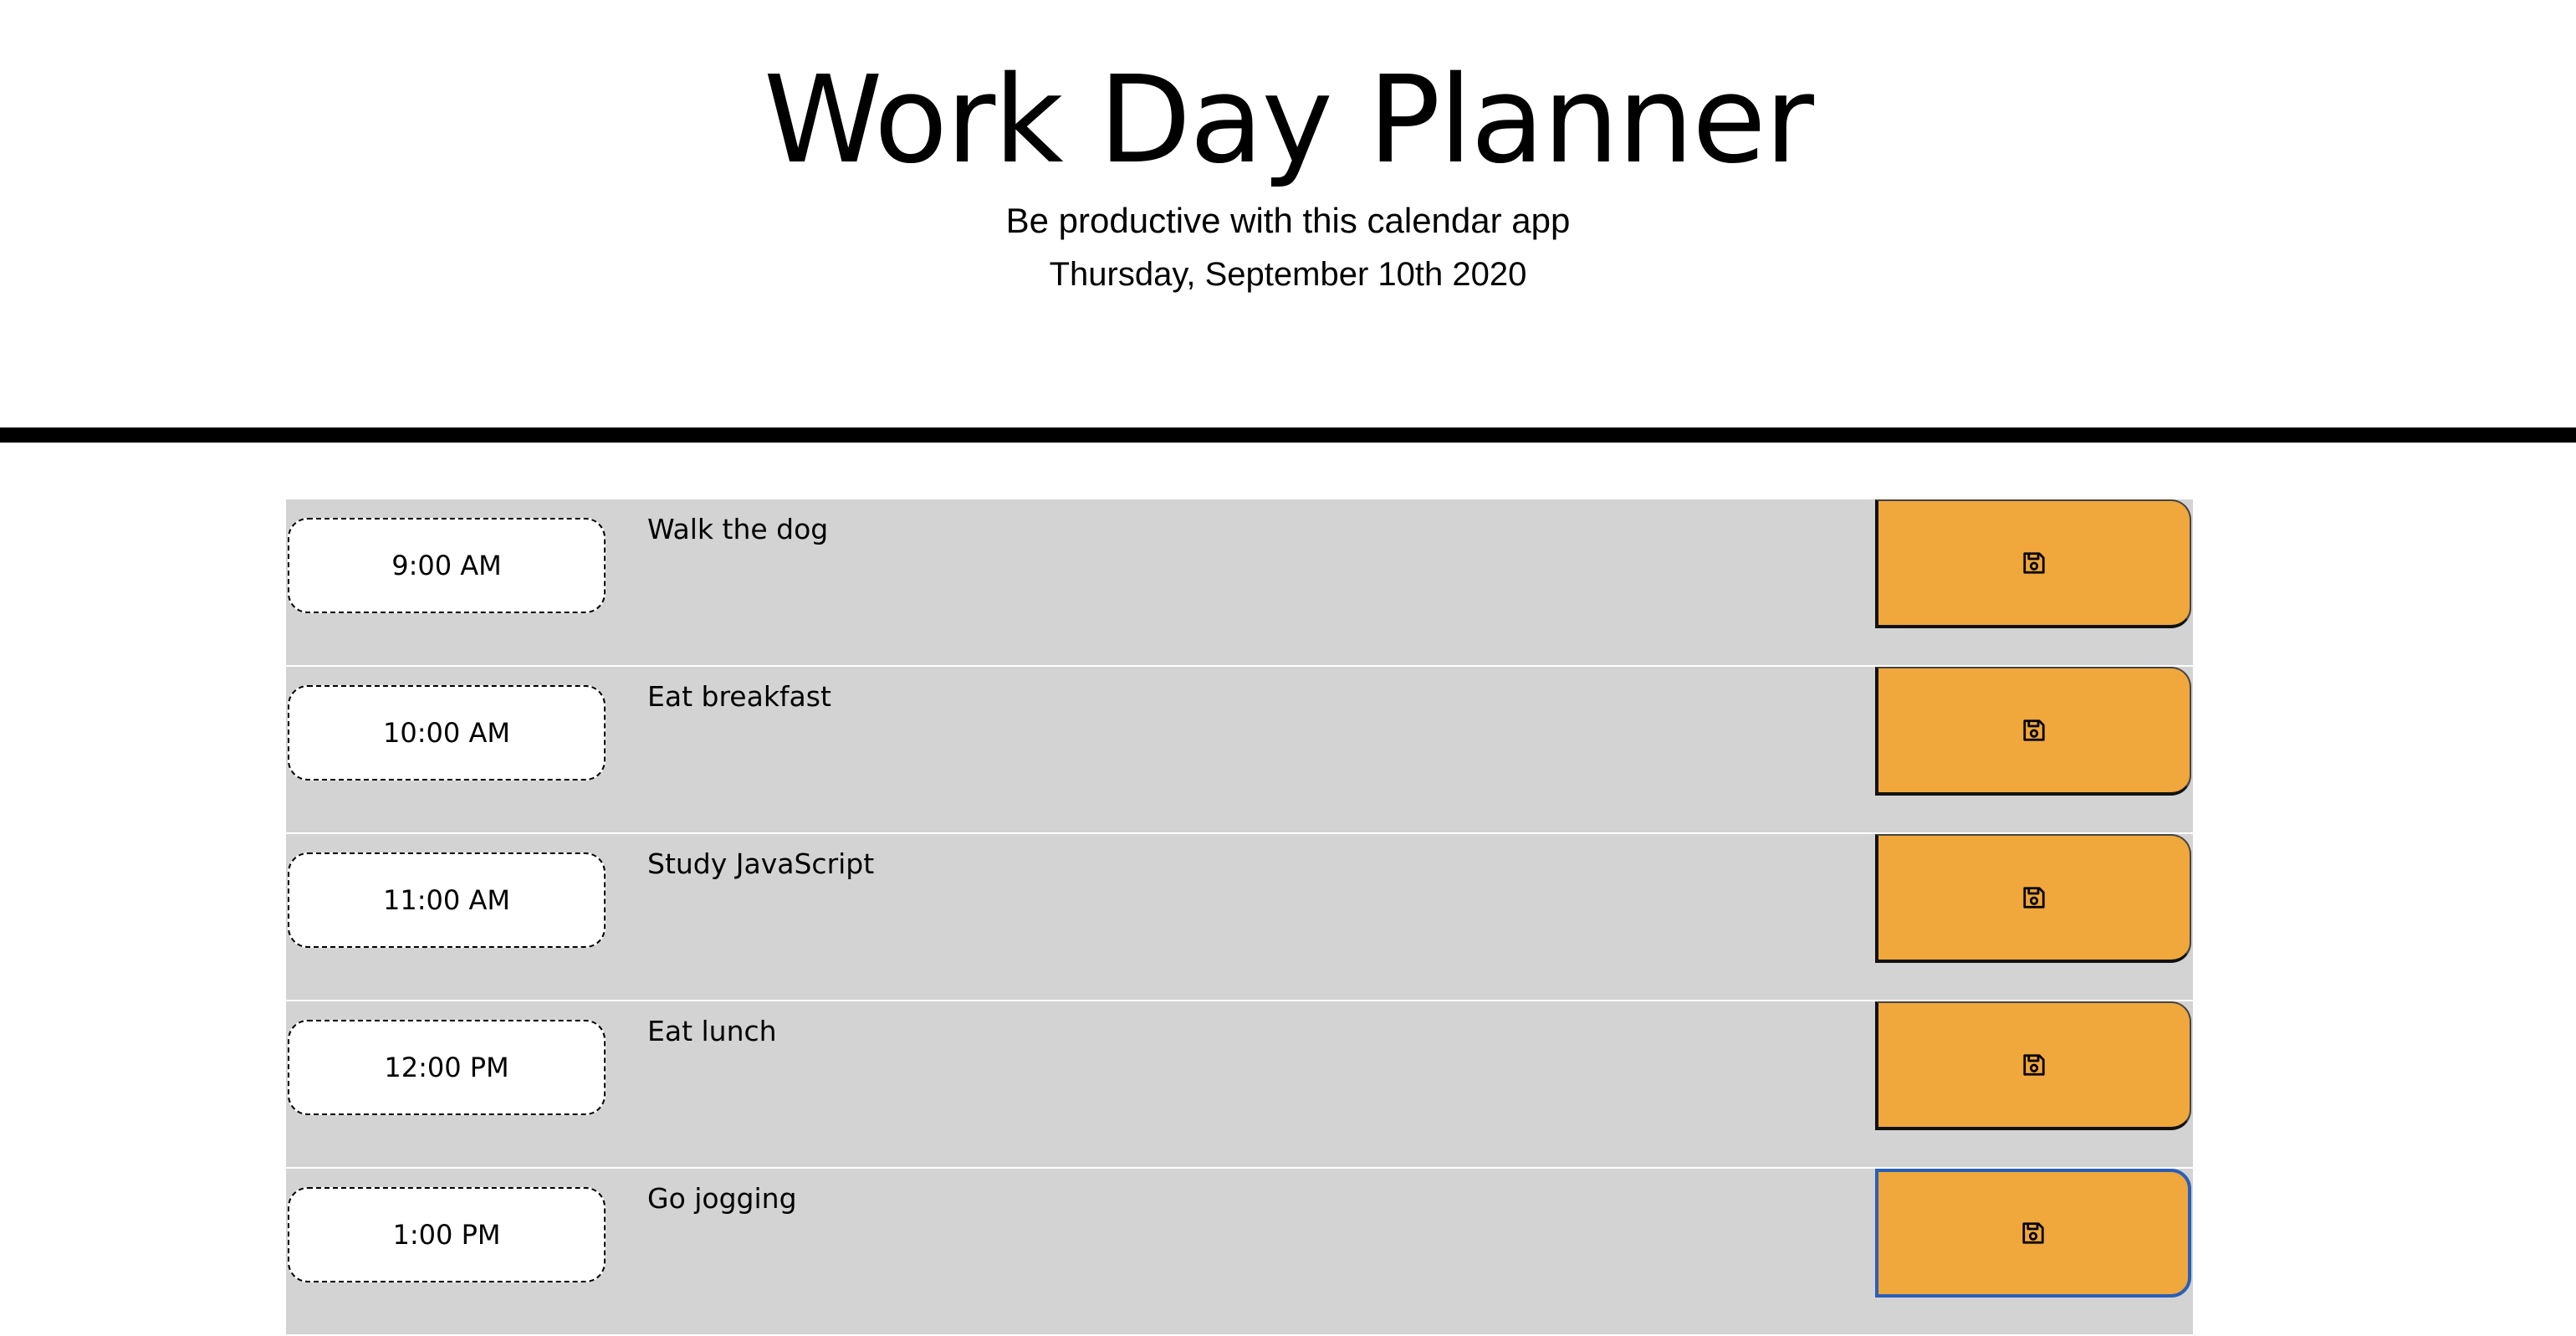 Image resolution: width=2576 pixels, height=1336 pixels. Describe the element at coordinates (447, 565) in the screenshot. I see `hour-label: 9:00 AM` at that location.